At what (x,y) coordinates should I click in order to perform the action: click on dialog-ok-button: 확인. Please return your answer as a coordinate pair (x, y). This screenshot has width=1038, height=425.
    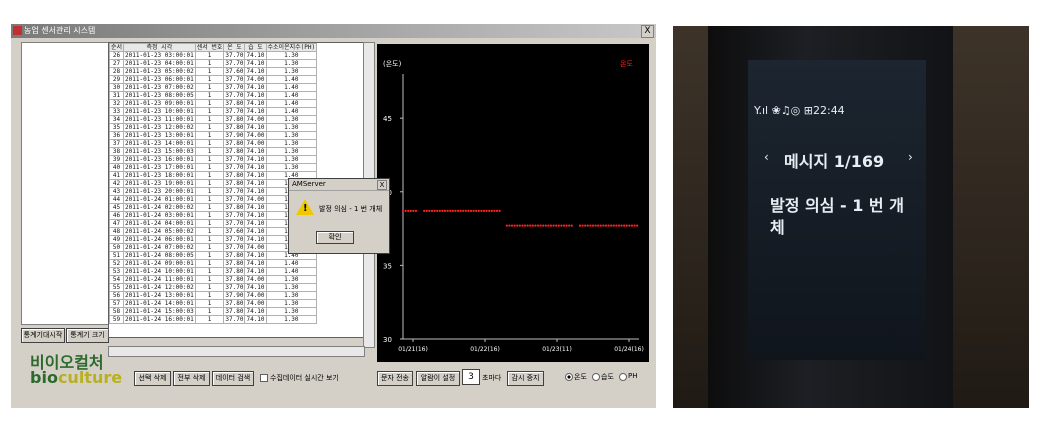
    Looking at the image, I should click on (335, 237).